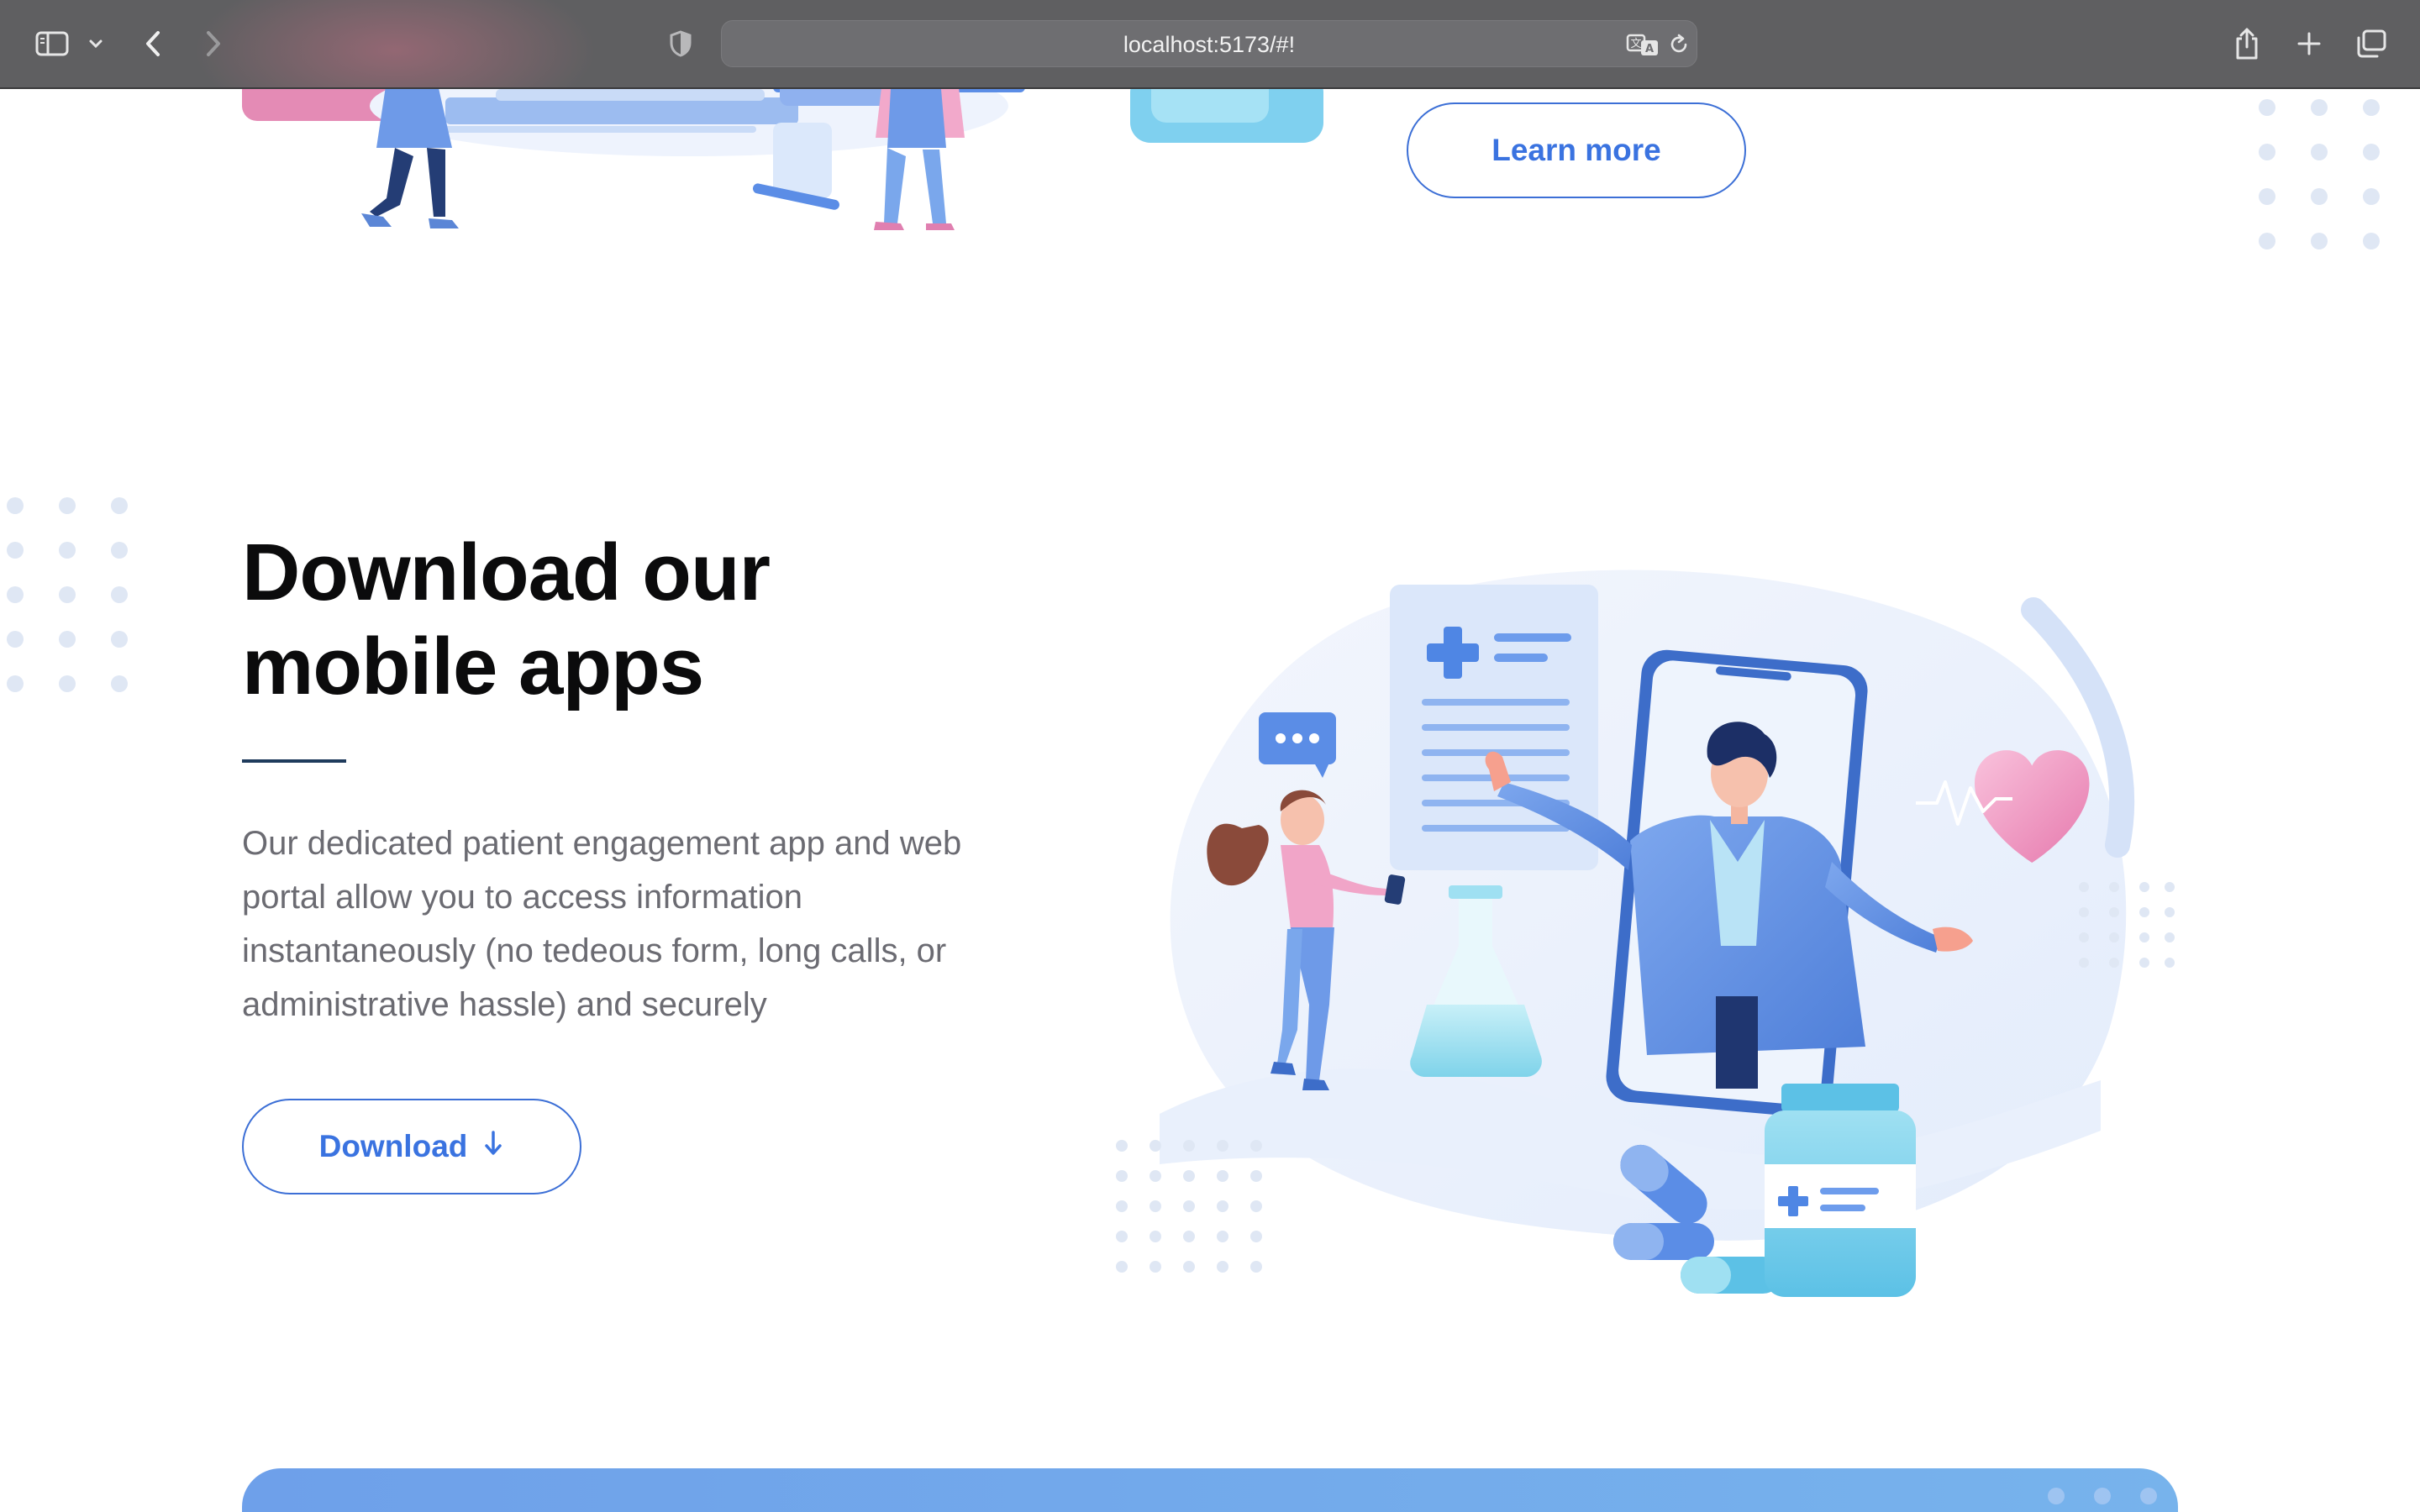 The height and width of the screenshot is (1512, 2420). I want to click on reload-icon, so click(1679, 44).